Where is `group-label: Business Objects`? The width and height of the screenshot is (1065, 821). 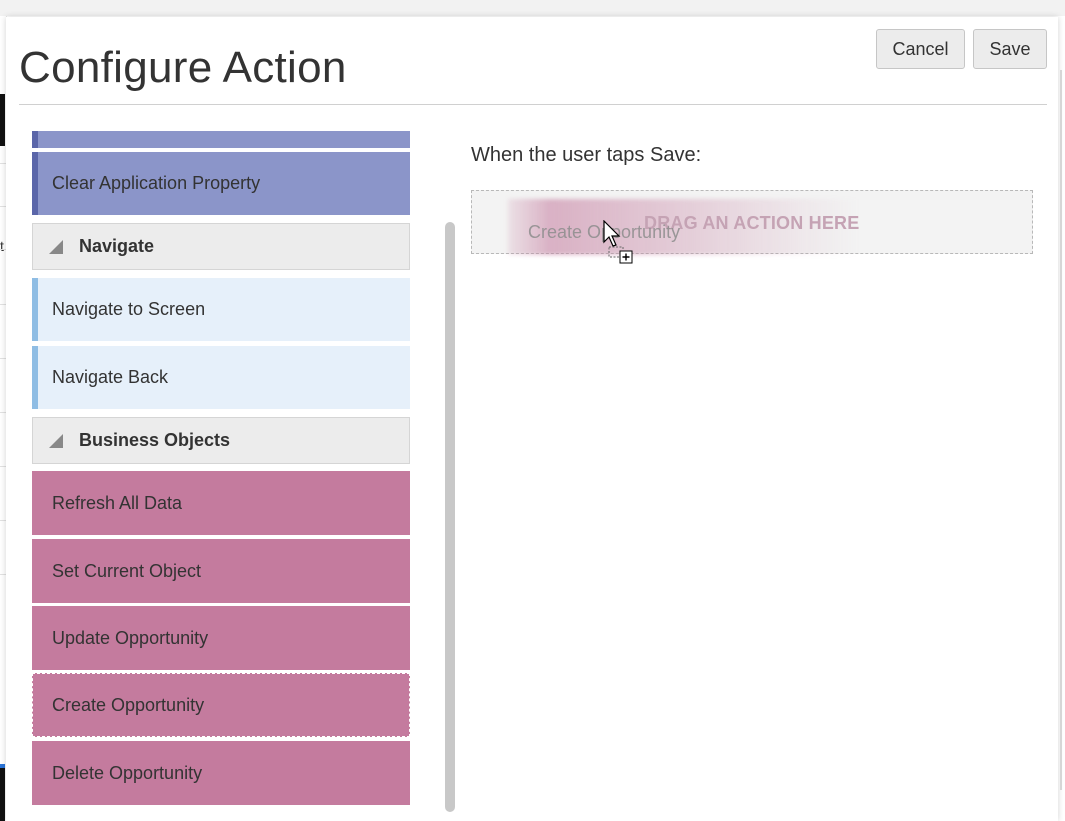
group-label: Business Objects is located at coordinates (155, 440).